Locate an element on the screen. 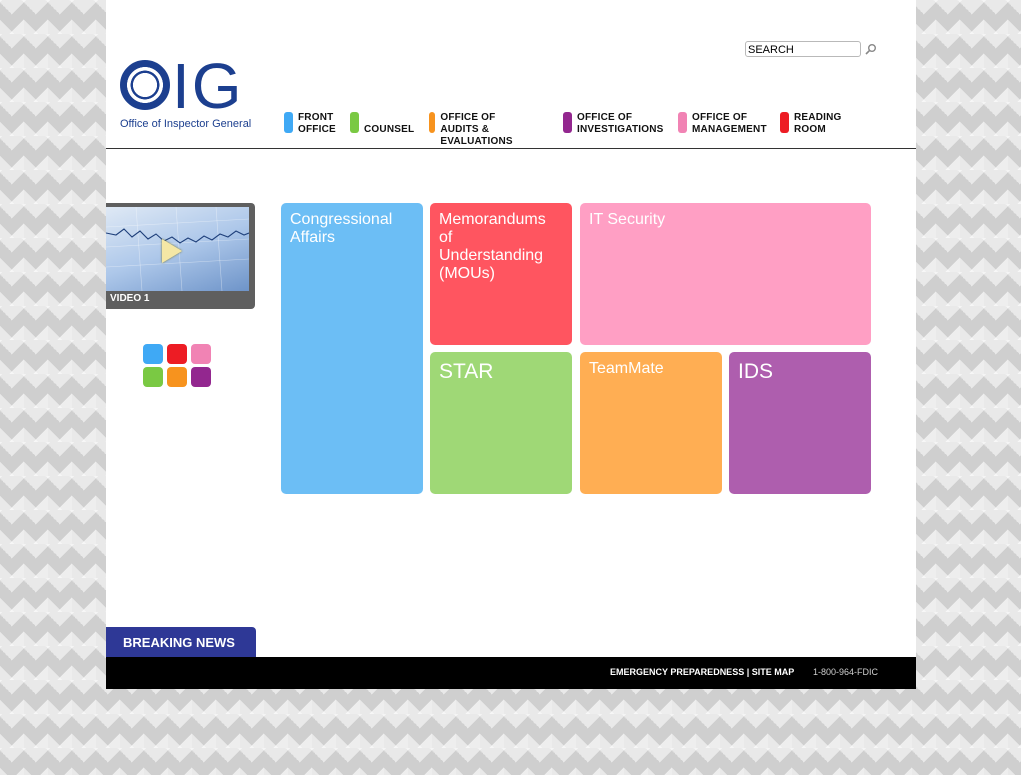 The height and width of the screenshot is (775, 1021). logo-subtitle: Office of Inspector General is located at coordinates (186, 124).